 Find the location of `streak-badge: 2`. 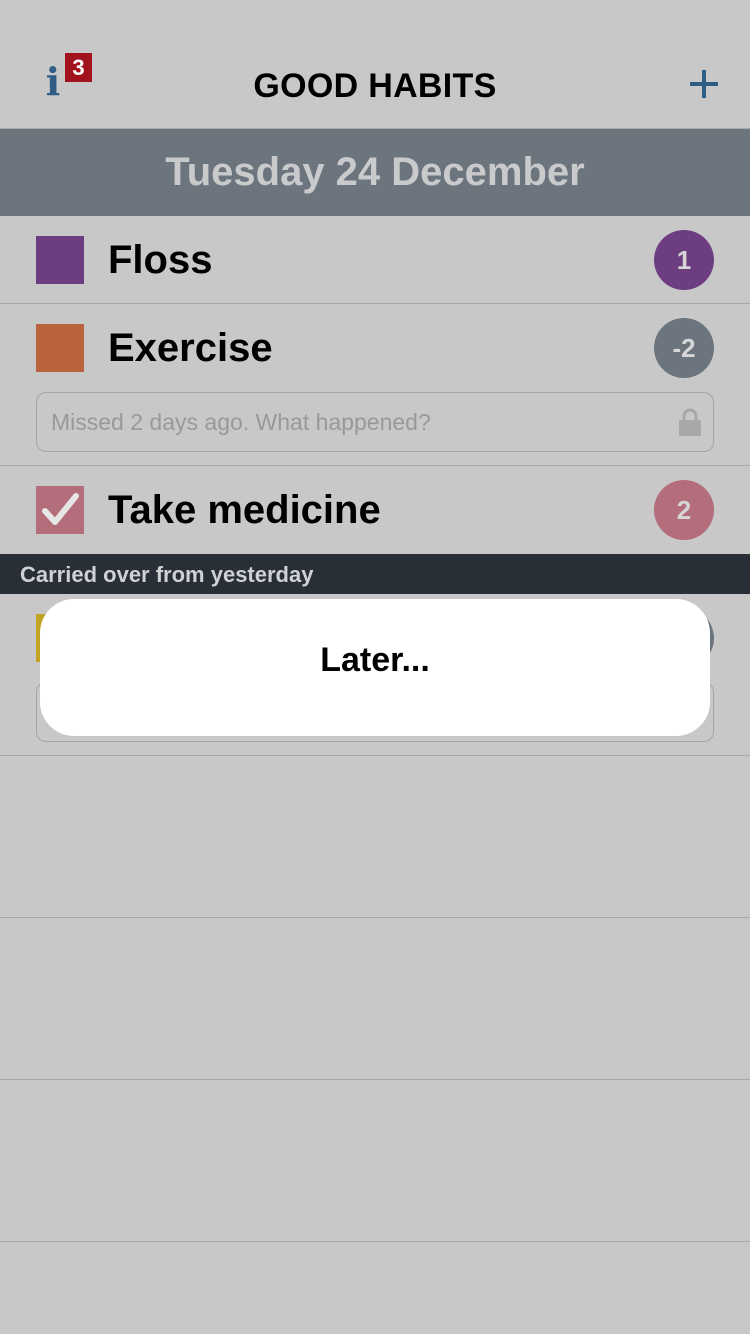

streak-badge: 2 is located at coordinates (684, 510).